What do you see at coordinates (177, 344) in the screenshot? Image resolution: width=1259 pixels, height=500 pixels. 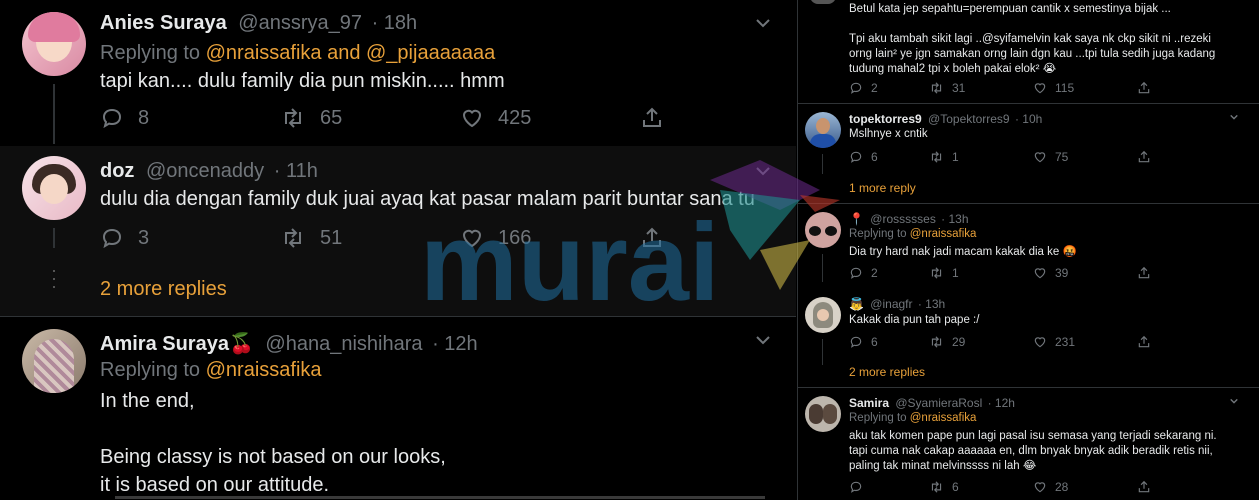 I see `author-name: Amira Suraya🍒` at bounding box center [177, 344].